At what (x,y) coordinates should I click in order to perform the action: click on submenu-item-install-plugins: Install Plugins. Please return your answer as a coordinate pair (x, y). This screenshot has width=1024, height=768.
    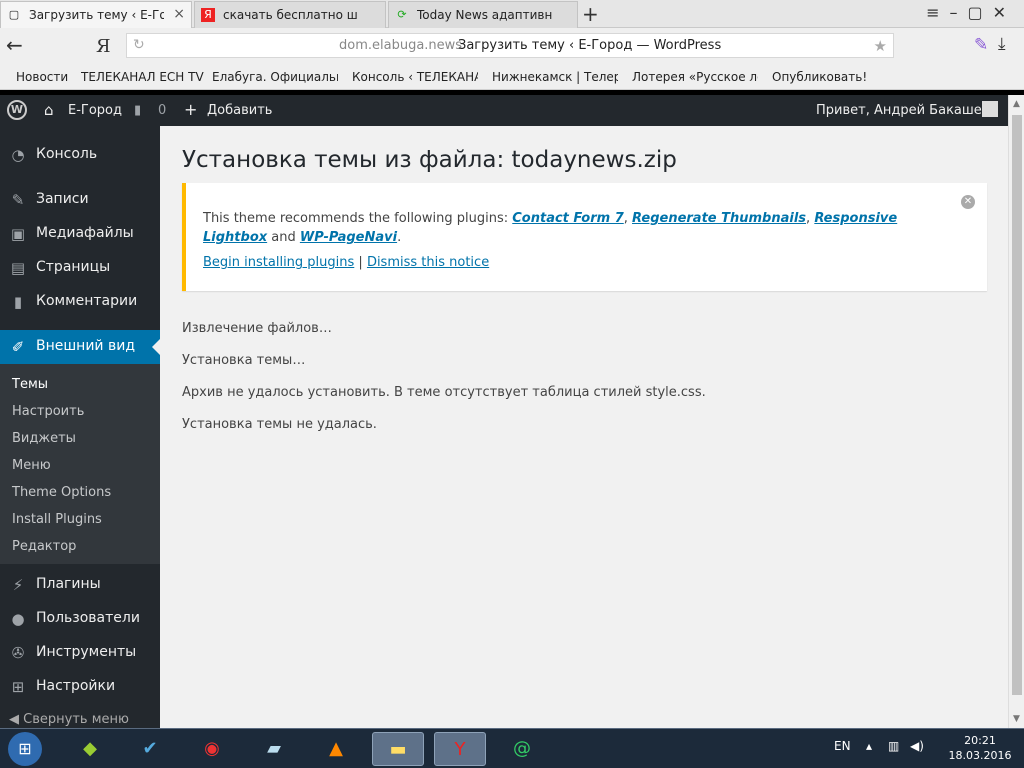
    Looking at the image, I should click on (57, 519).